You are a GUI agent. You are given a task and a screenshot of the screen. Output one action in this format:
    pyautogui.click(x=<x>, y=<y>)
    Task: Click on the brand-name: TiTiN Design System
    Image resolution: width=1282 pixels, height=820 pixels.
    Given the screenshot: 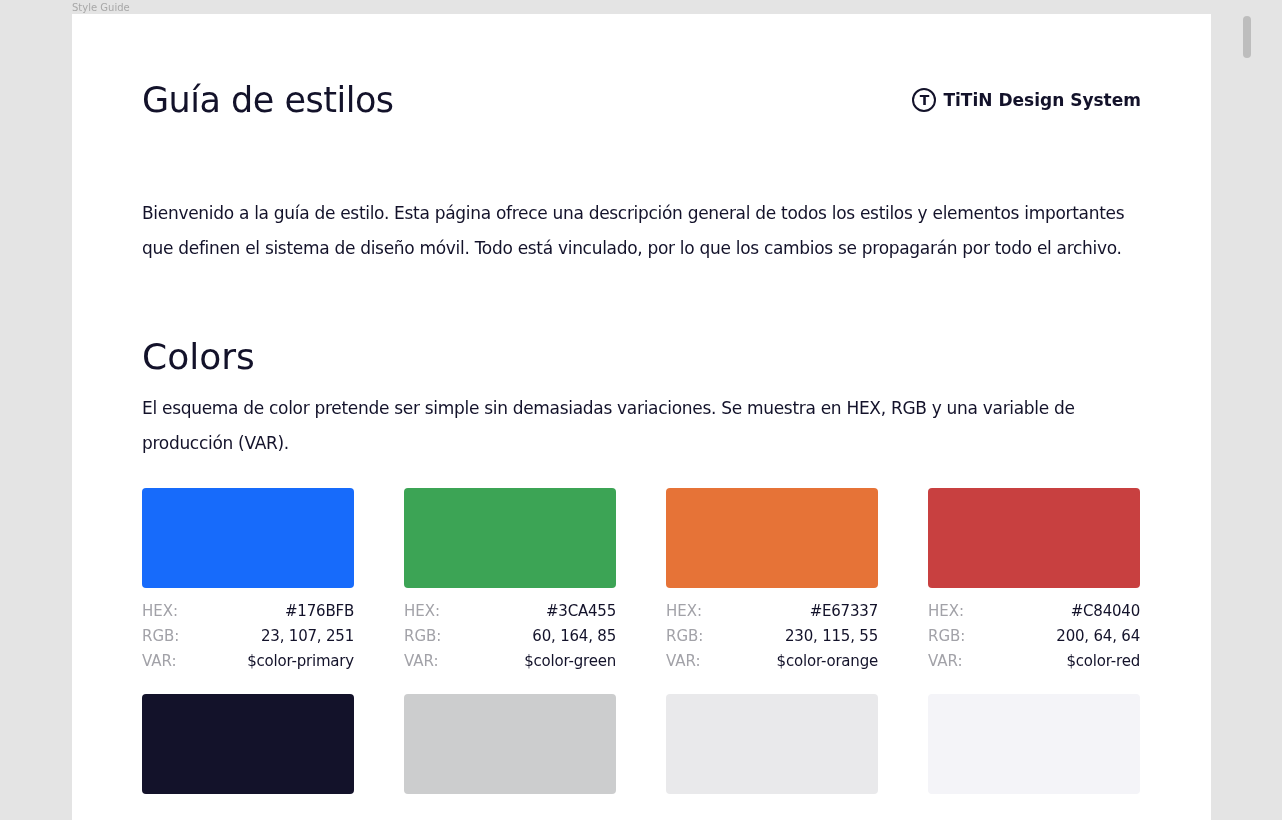 What is the action you would take?
    pyautogui.click(x=1042, y=100)
    